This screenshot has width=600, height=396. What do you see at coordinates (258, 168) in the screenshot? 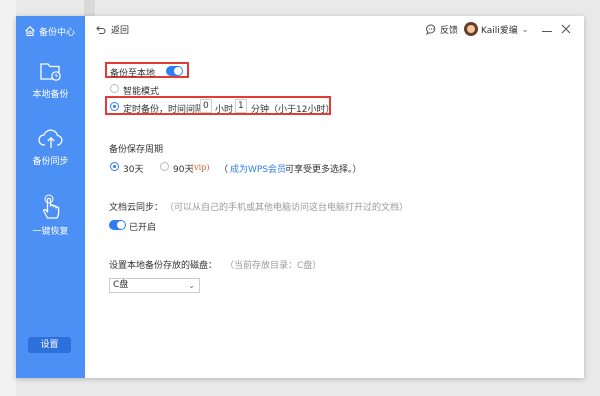
I see `become-member-link: 成为WPS会员` at bounding box center [258, 168].